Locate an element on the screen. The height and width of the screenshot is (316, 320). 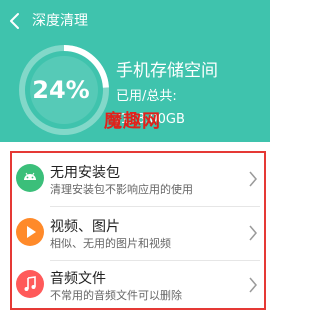
item-subtitle: 清理安装包不影响应用的使用 is located at coordinates (121, 189).